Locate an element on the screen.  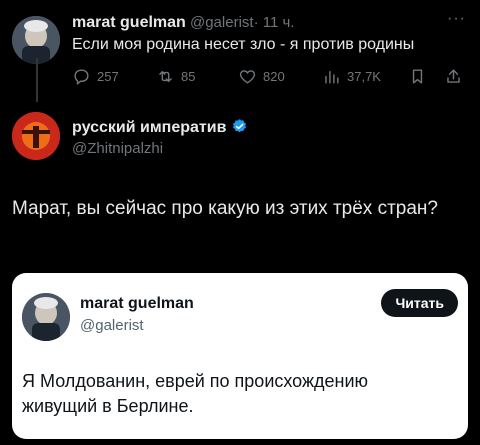
reply-button: 257 is located at coordinates (114, 76).